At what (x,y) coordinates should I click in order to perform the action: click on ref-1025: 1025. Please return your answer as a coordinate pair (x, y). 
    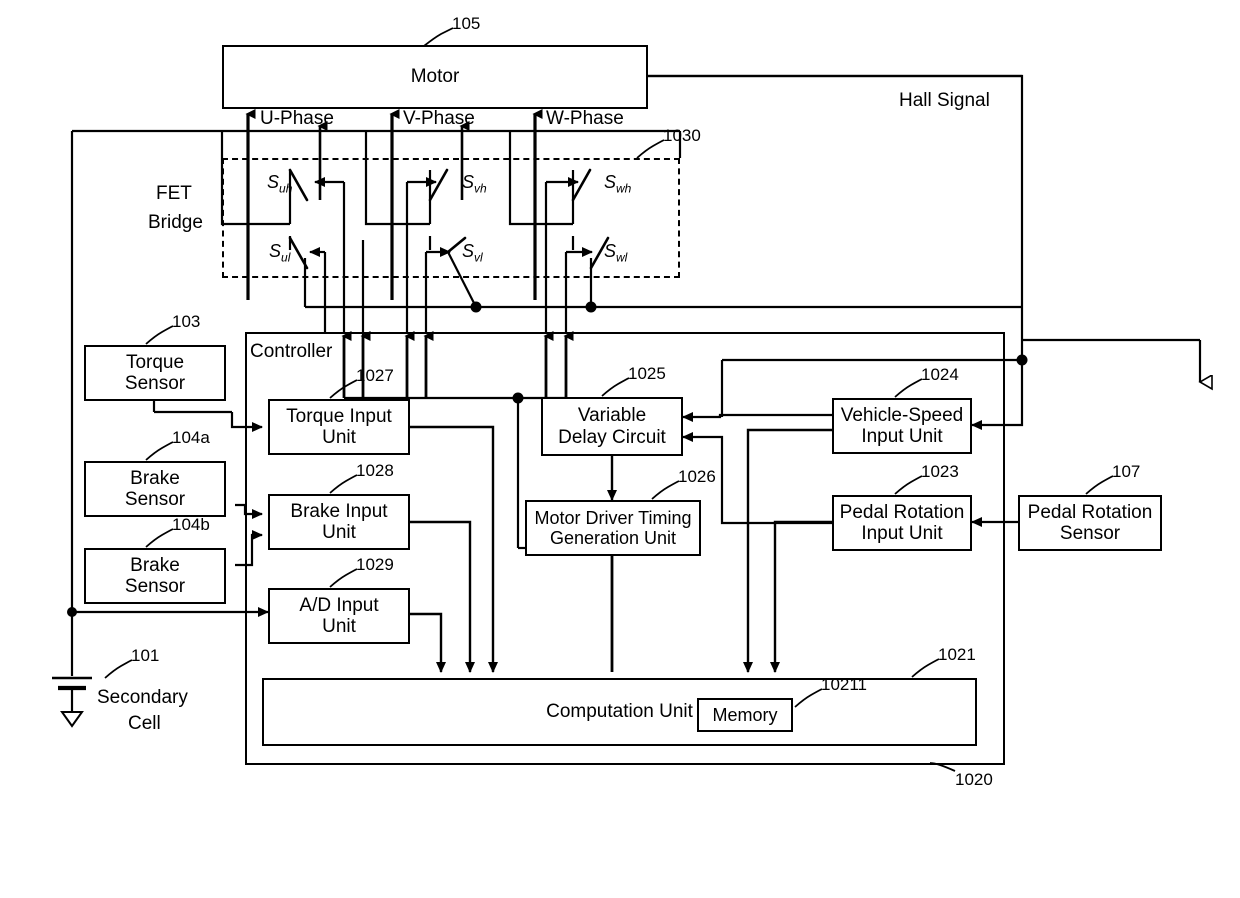
    Looking at the image, I should click on (647, 373).